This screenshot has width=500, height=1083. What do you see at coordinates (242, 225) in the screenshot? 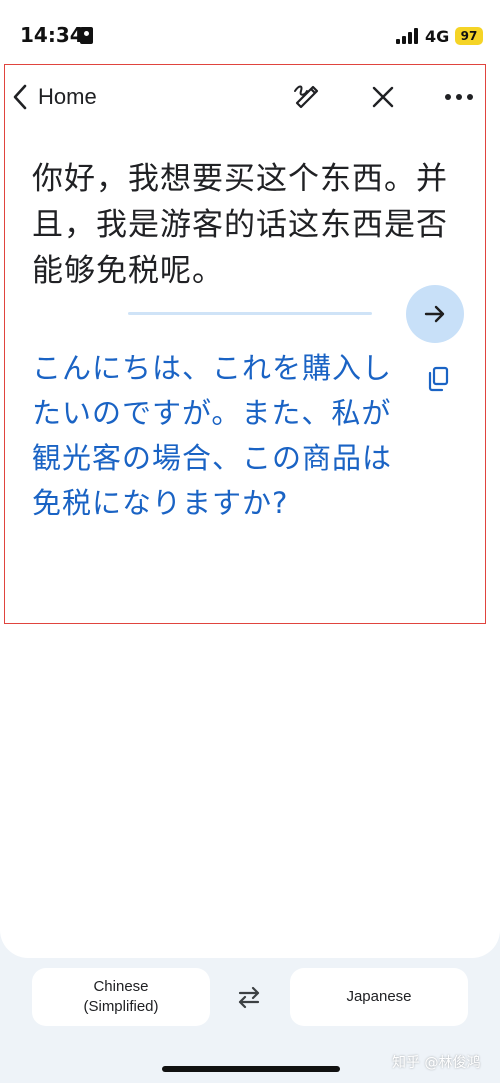
I see `source-text: 你好，我想要买这个东西。并且，我是游客的话这东西是否能够免税呢。` at bounding box center [242, 225].